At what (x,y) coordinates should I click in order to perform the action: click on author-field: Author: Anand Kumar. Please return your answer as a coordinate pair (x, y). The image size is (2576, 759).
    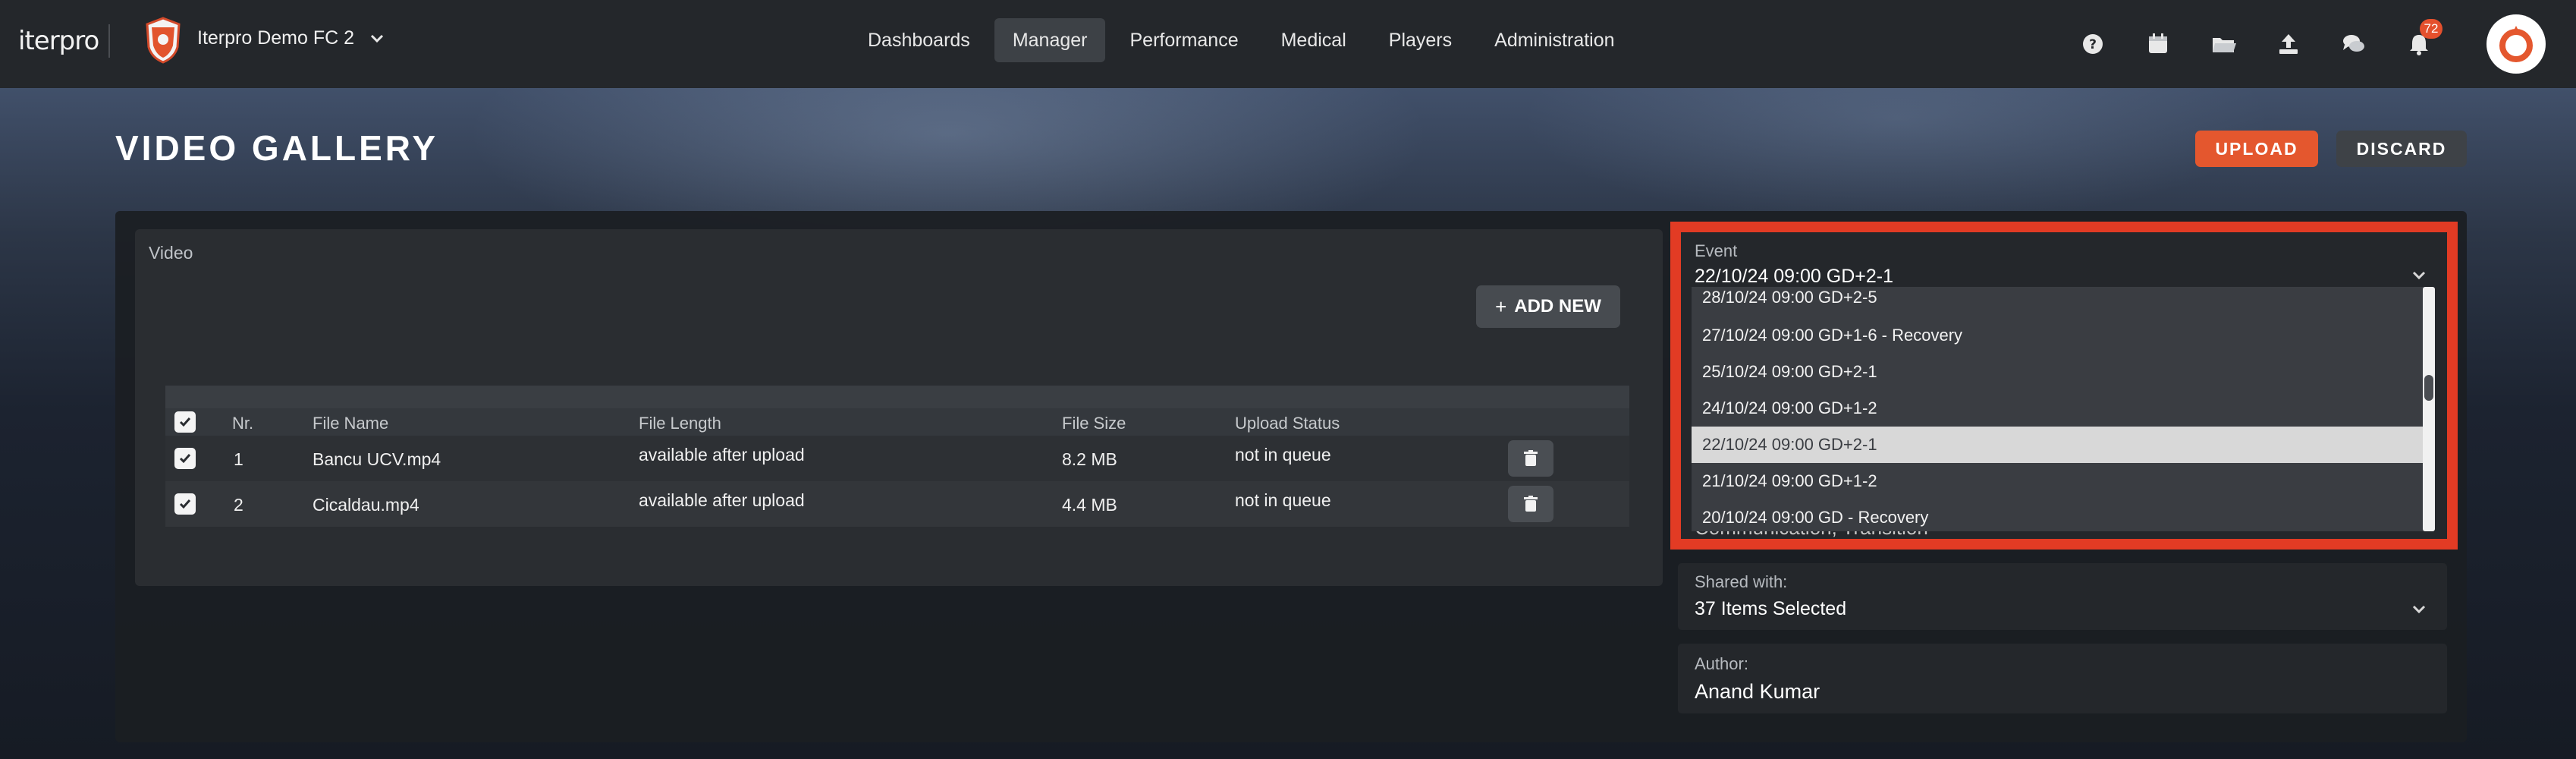
    Looking at the image, I should click on (2062, 678).